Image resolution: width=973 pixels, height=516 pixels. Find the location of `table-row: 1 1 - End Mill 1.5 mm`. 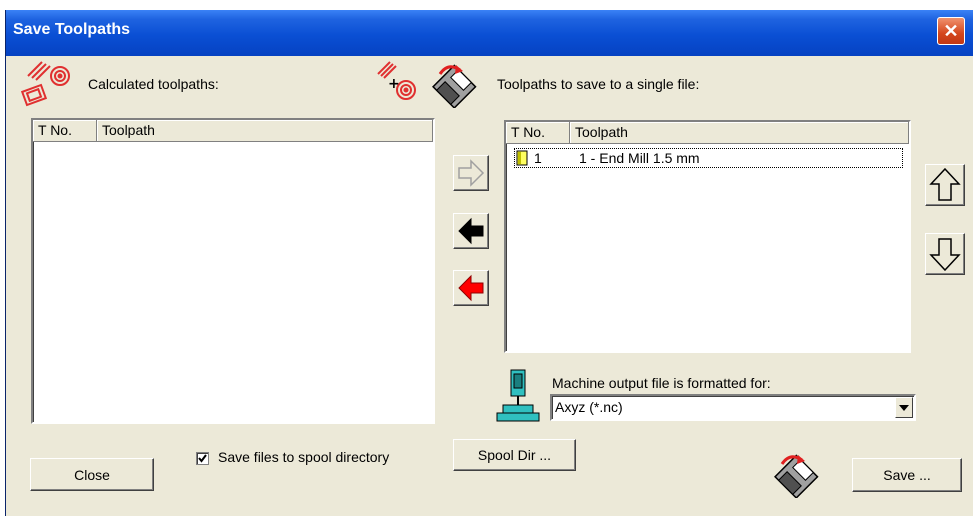

table-row: 1 1 - End Mill 1.5 mm is located at coordinates (708, 158).